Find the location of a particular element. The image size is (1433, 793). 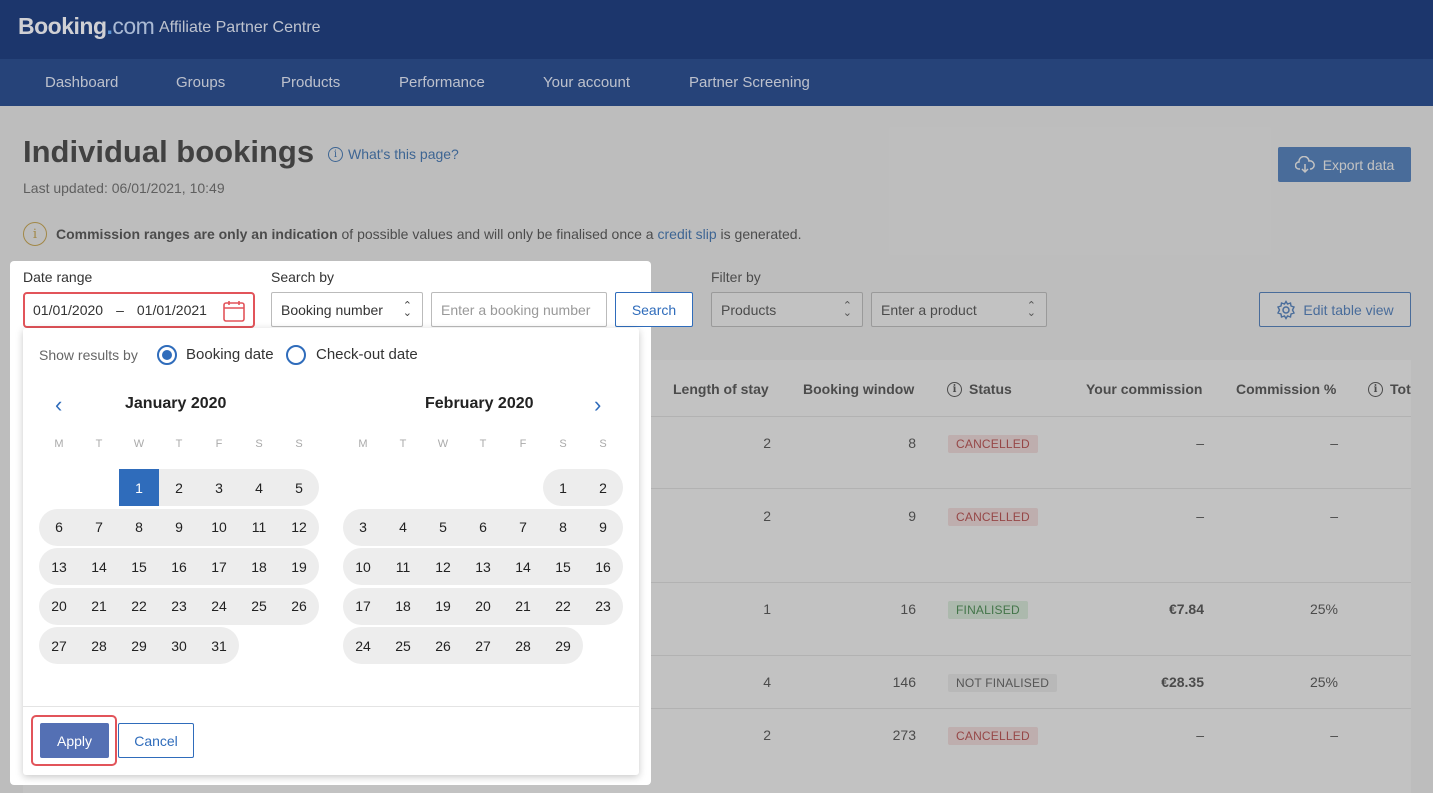

search-button-label: Search is located at coordinates (654, 309).